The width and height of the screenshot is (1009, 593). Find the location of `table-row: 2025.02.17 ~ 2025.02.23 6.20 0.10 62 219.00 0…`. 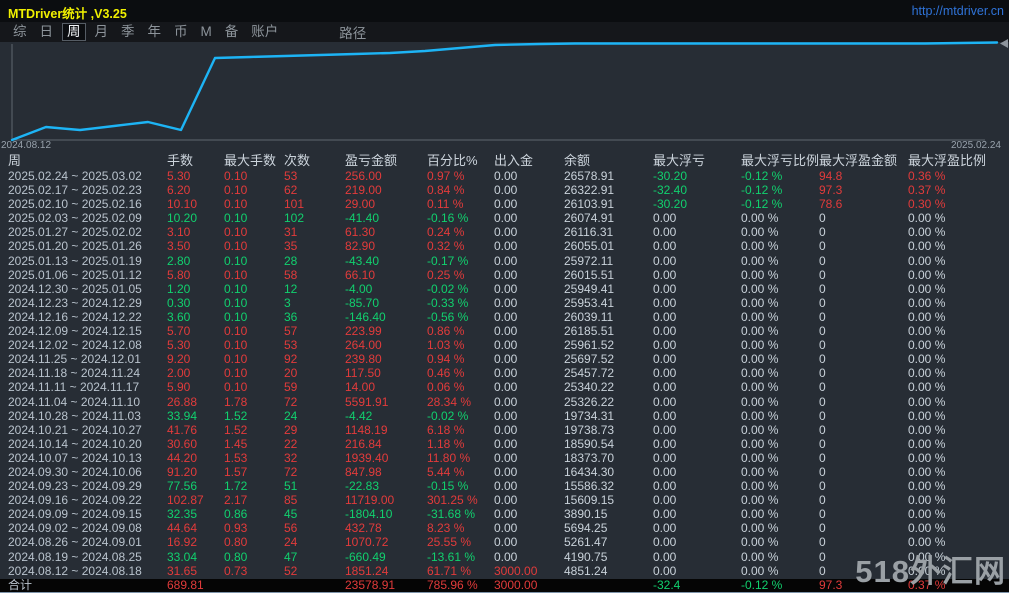

table-row: 2025.02.17 ~ 2025.02.23 6.20 0.10 62 219.00 0… is located at coordinates (504, 190).